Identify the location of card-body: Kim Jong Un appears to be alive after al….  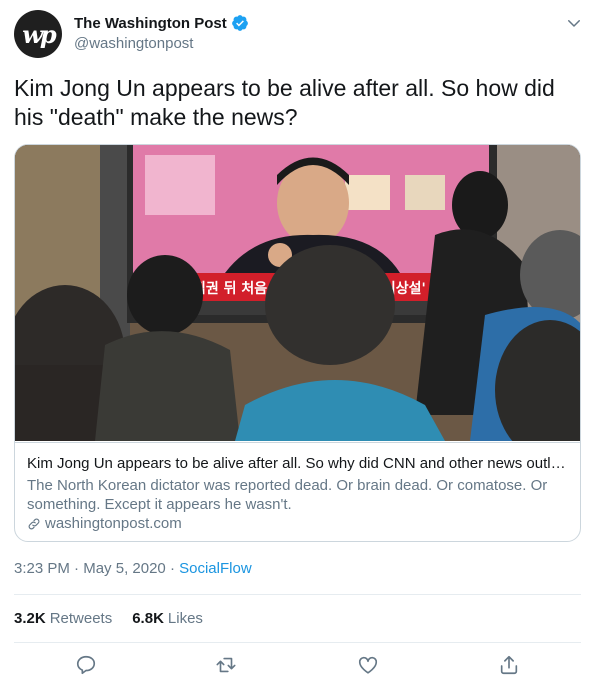
(297, 491).